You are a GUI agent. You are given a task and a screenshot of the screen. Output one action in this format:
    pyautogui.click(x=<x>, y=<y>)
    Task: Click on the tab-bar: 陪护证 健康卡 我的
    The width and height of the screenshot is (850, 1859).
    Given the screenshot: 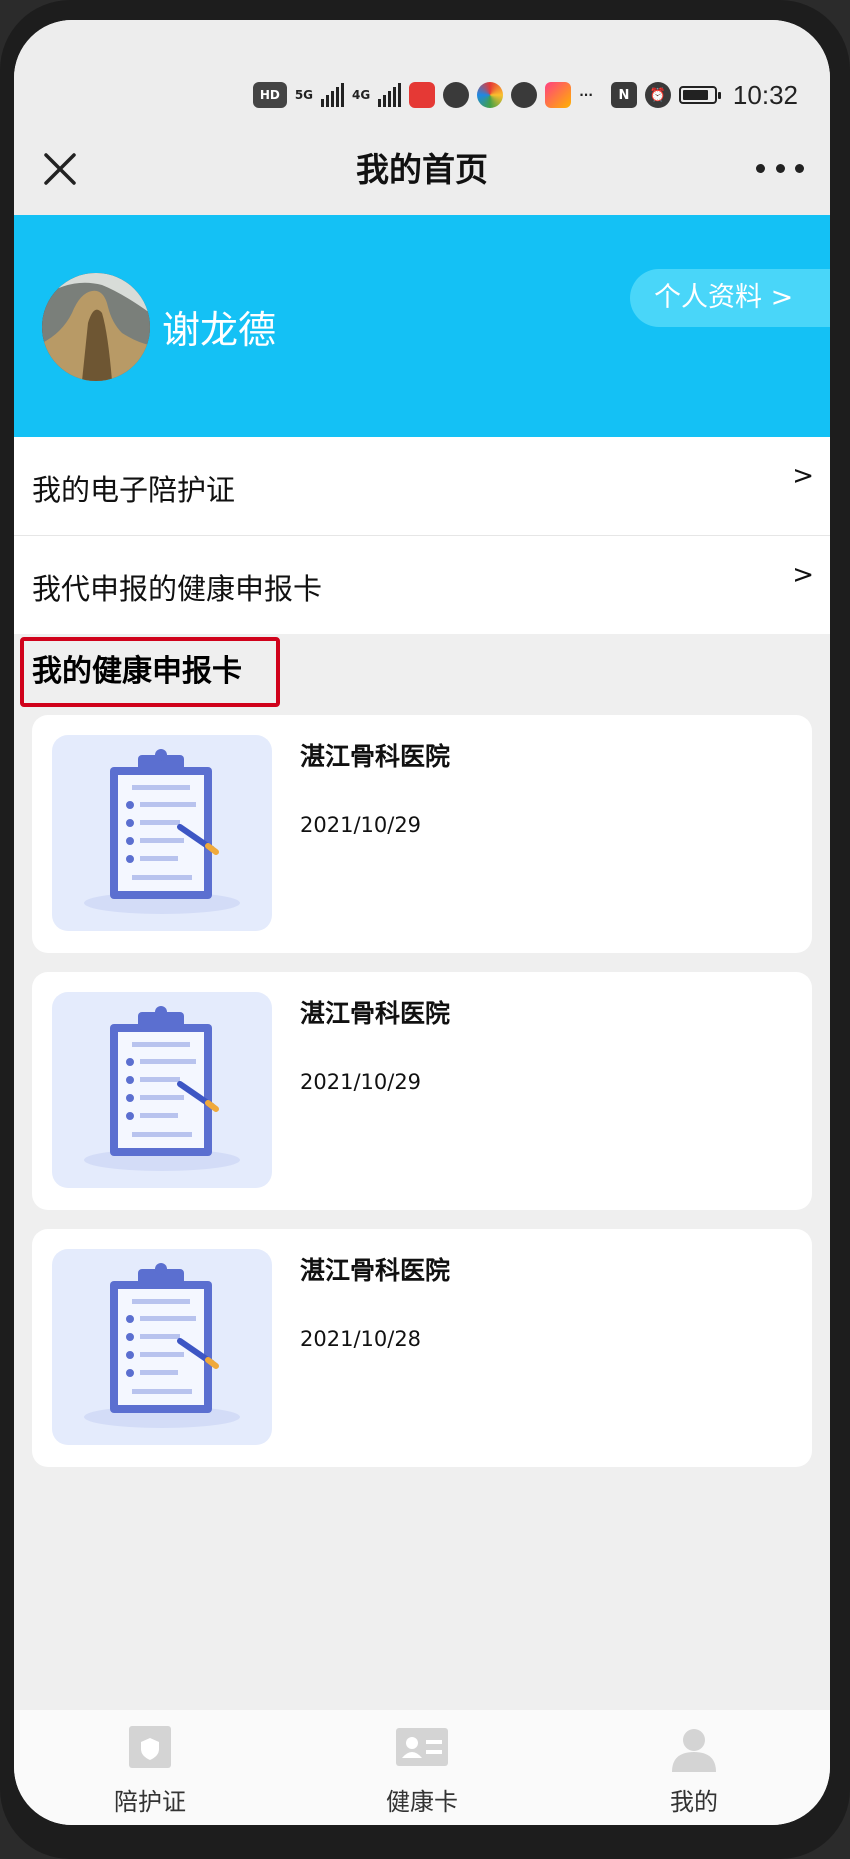 What is the action you would take?
    pyautogui.click(x=422, y=1767)
    